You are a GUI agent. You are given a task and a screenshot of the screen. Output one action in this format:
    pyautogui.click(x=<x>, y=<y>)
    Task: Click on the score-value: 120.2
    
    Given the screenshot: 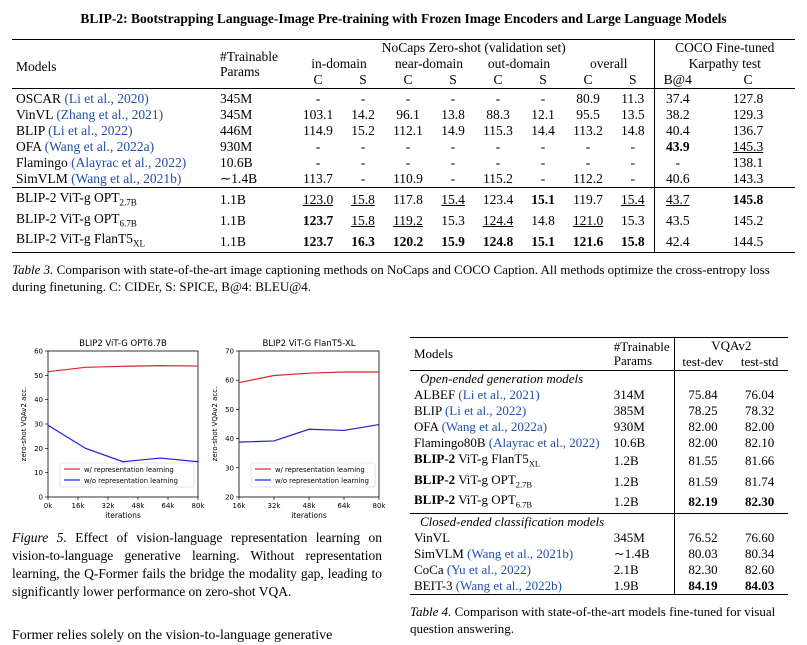 What is the action you would take?
    pyautogui.click(x=408, y=241)
    